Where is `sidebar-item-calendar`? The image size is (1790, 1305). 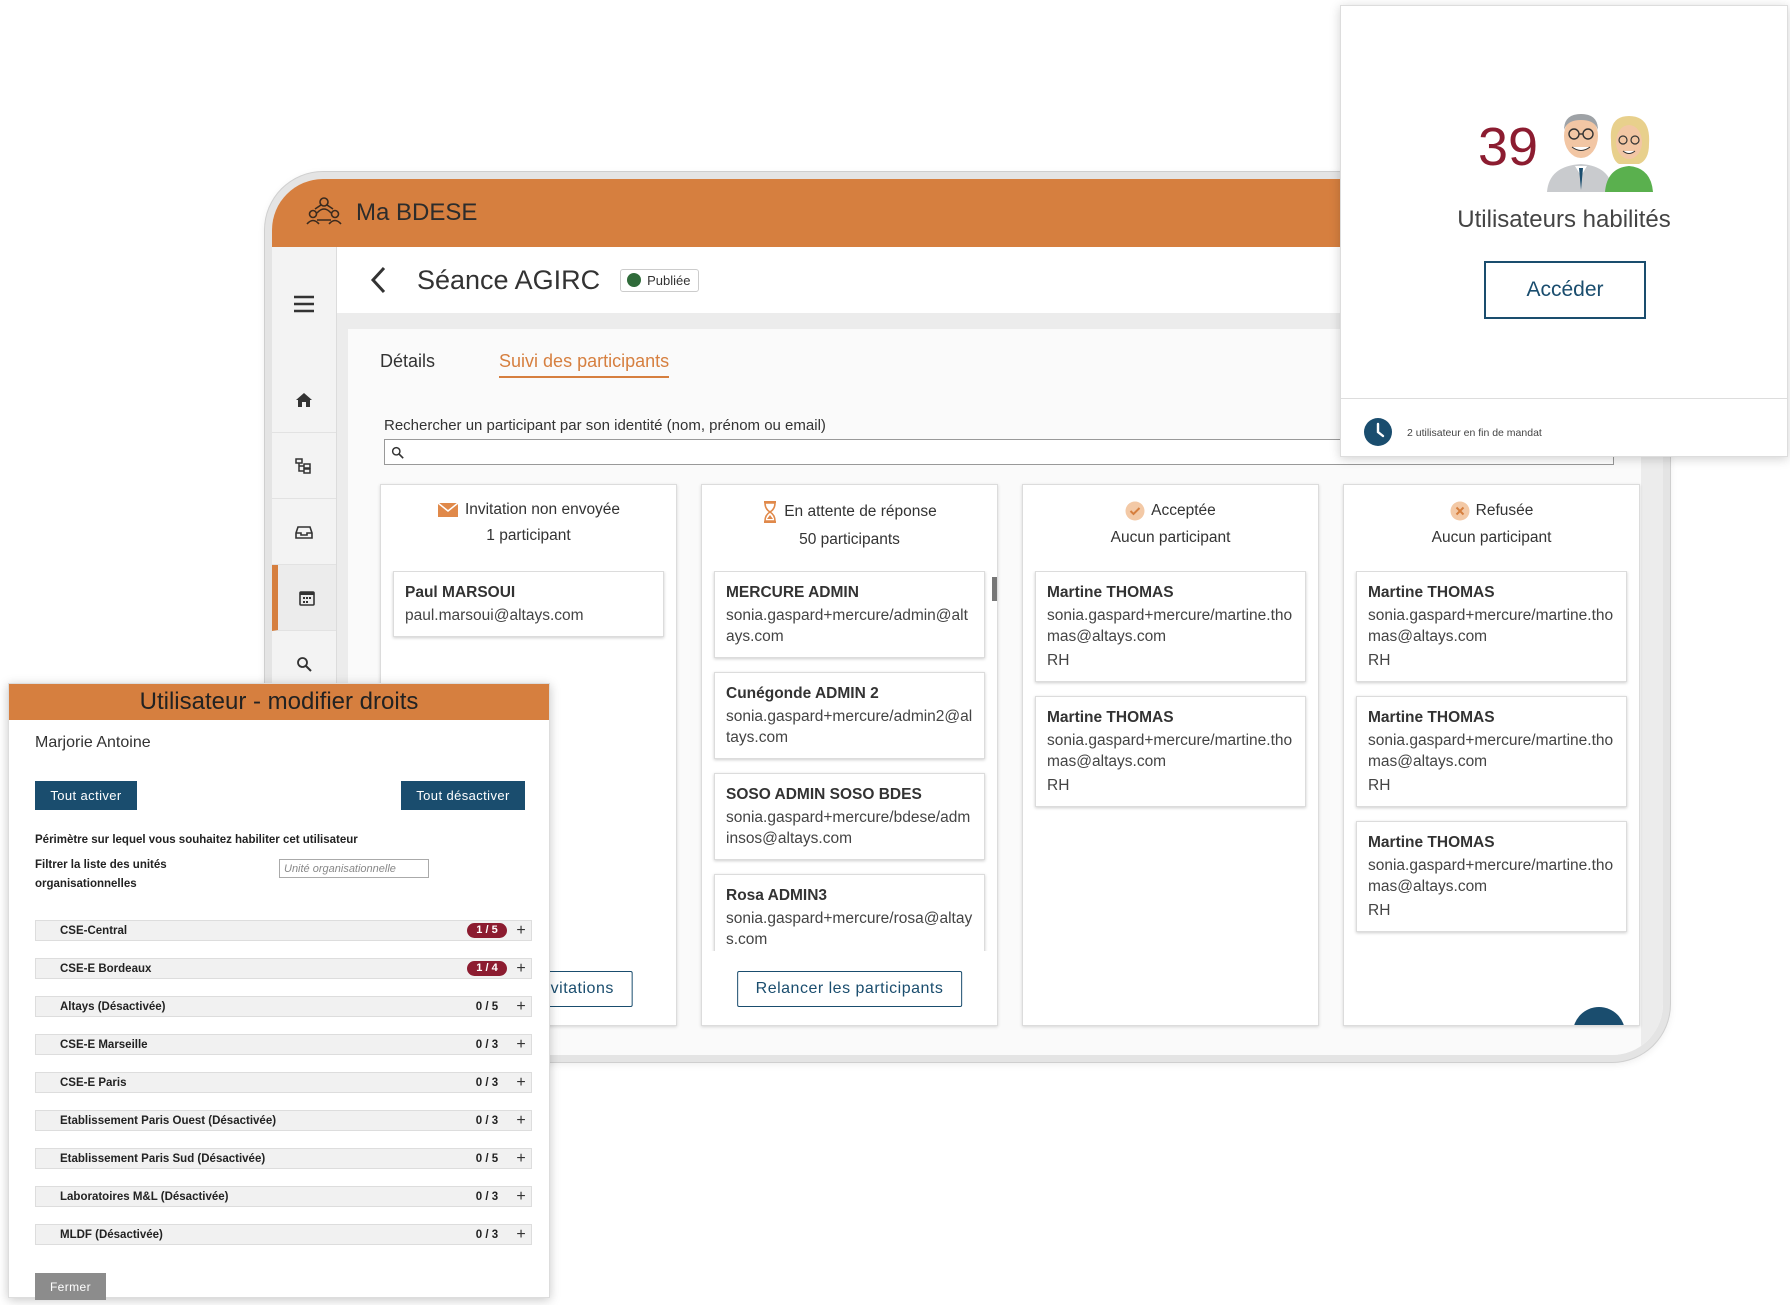
sidebar-item-calendar is located at coordinates (304, 598).